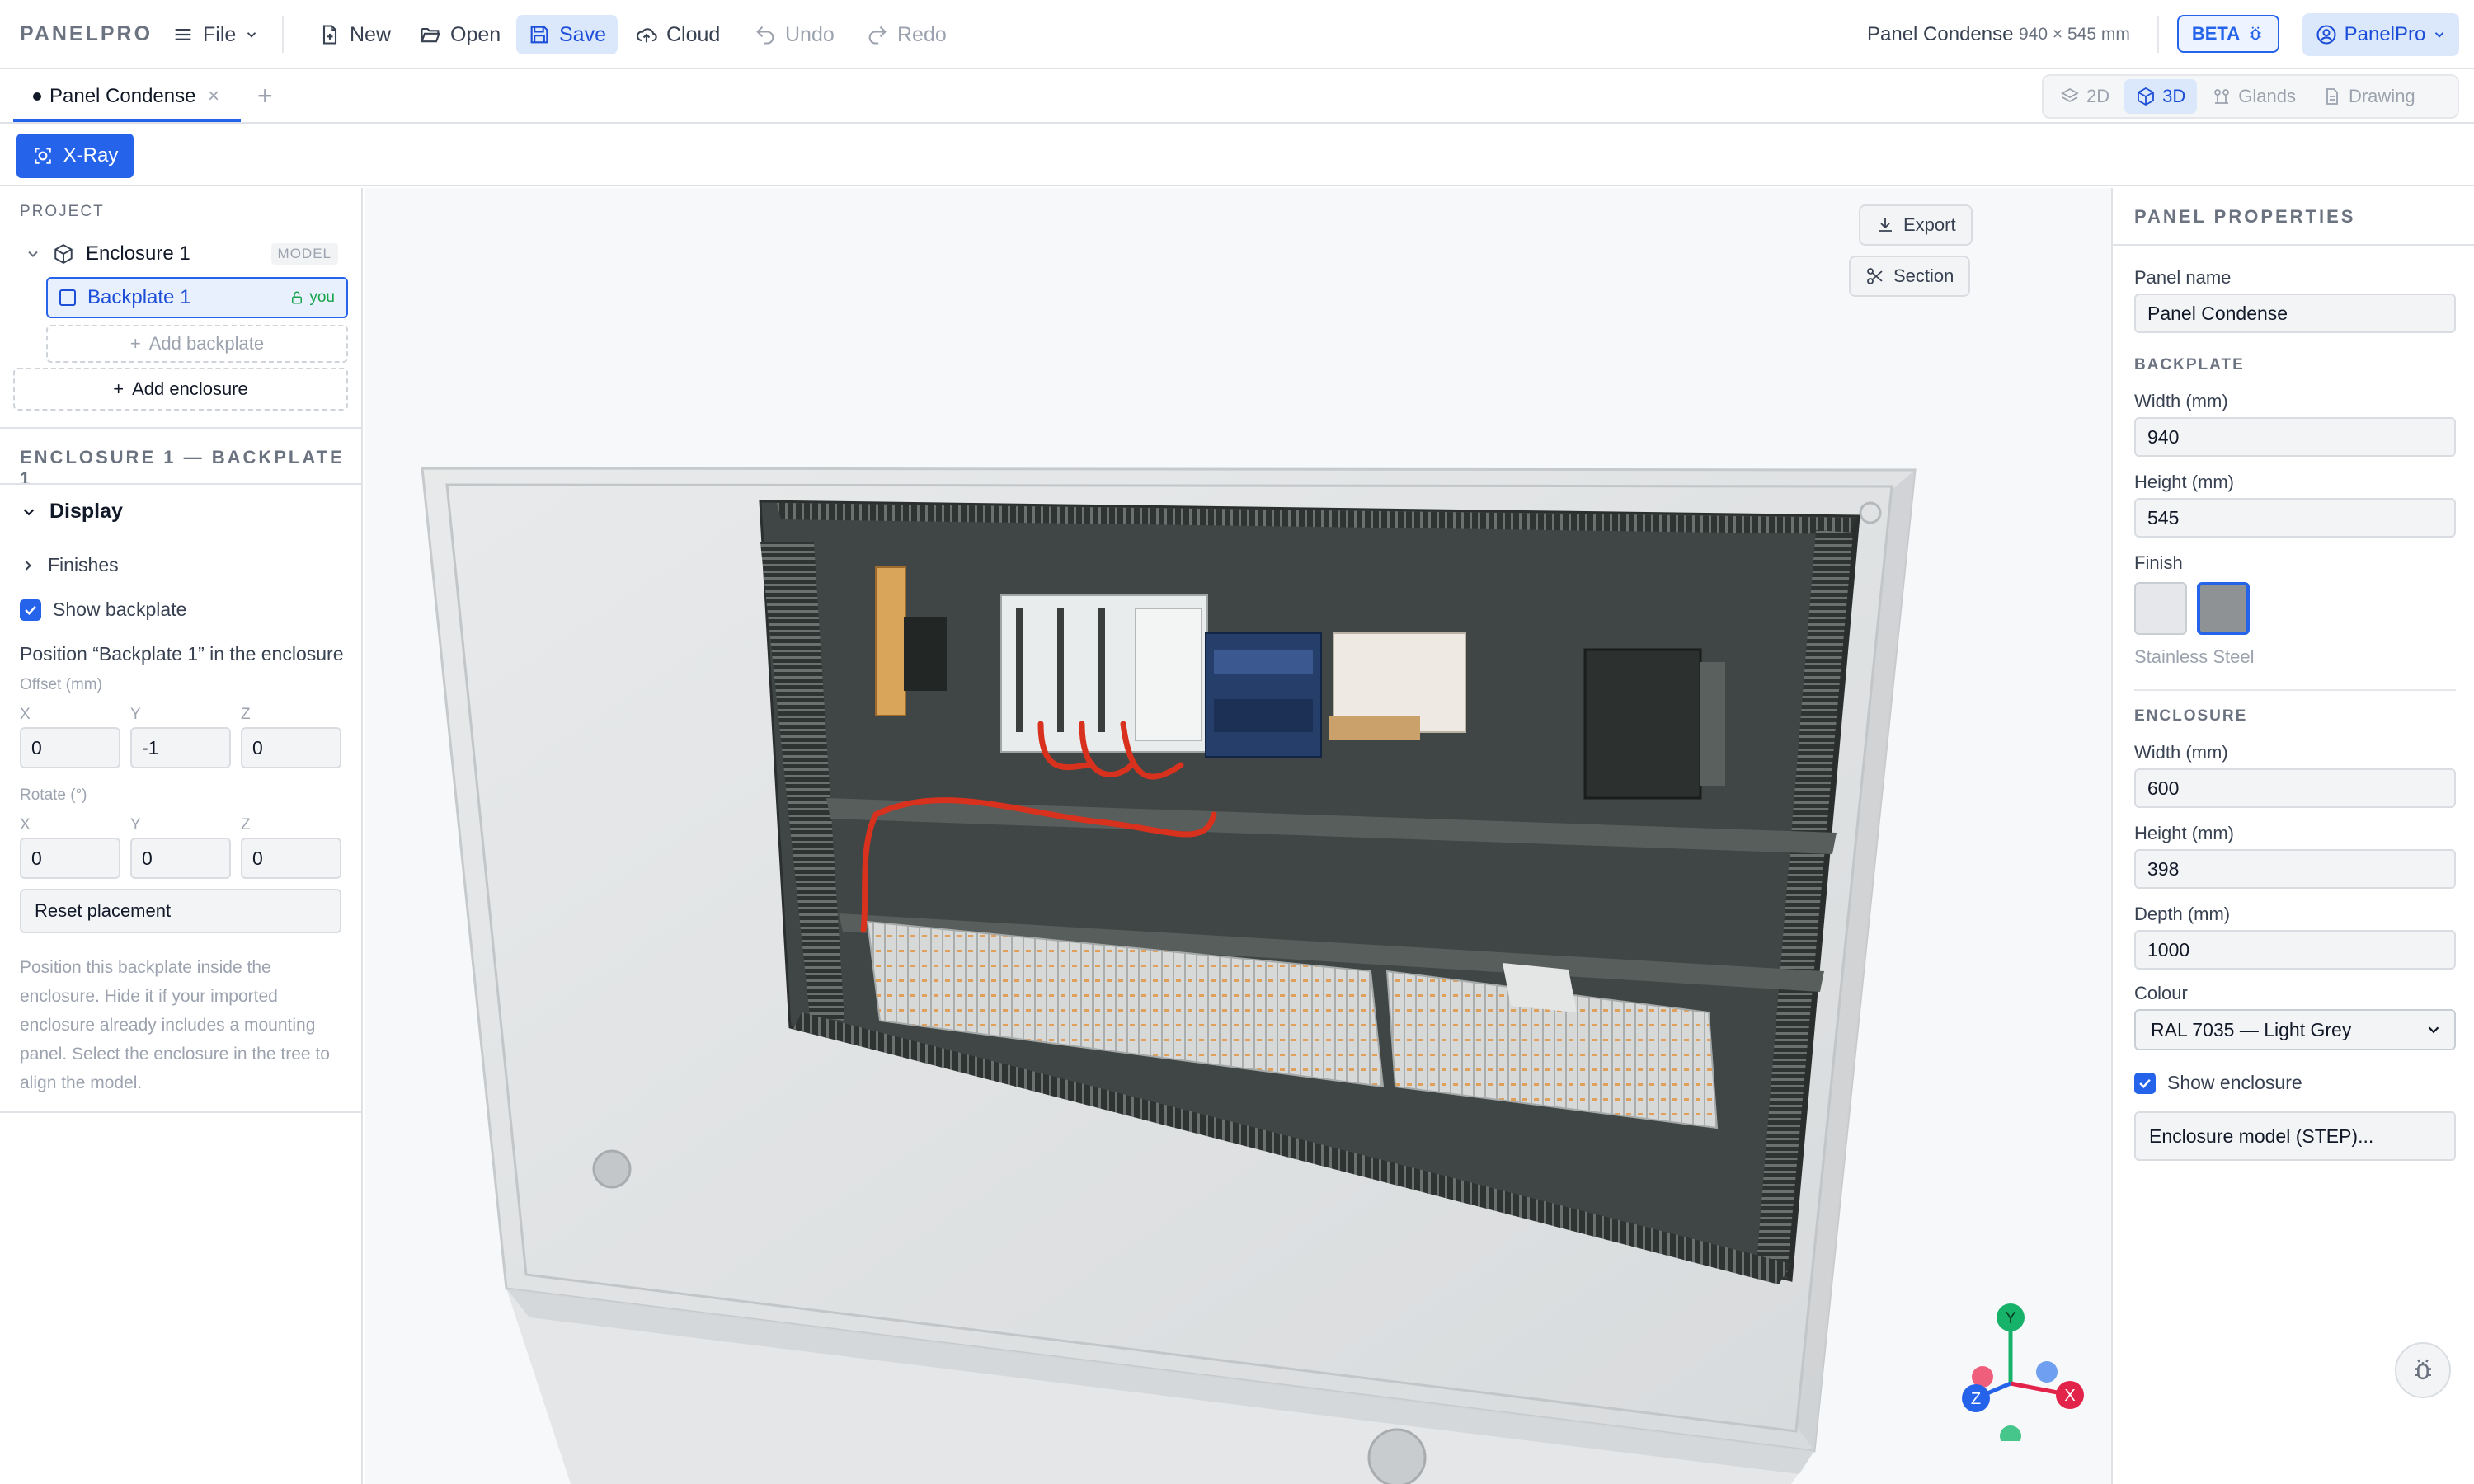 This screenshot has height=1484, width=2474. I want to click on cloud-button: Cloud, so click(677, 34).